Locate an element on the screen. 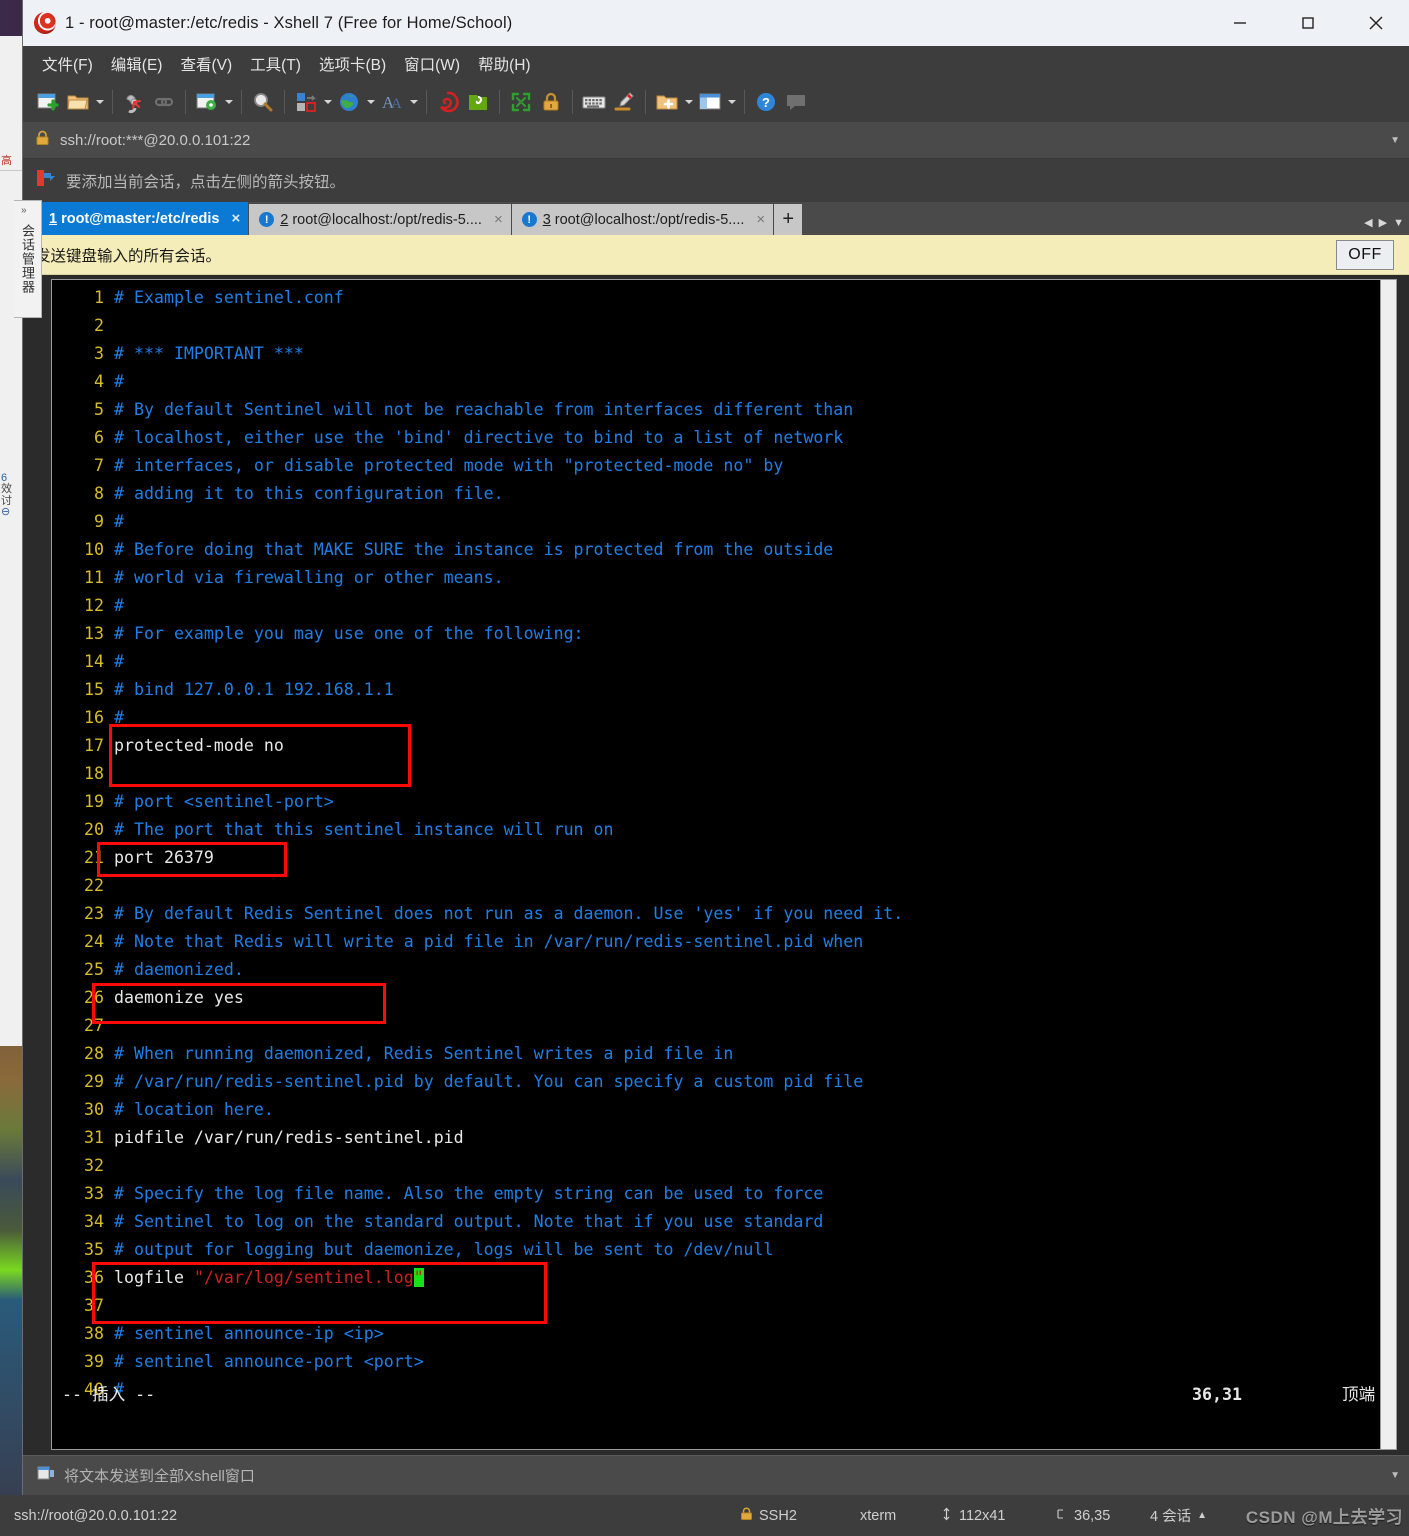 Image resolution: width=1409 pixels, height=1536 pixels. chevron-right-icon: ▶ is located at coordinates (1383, 222).